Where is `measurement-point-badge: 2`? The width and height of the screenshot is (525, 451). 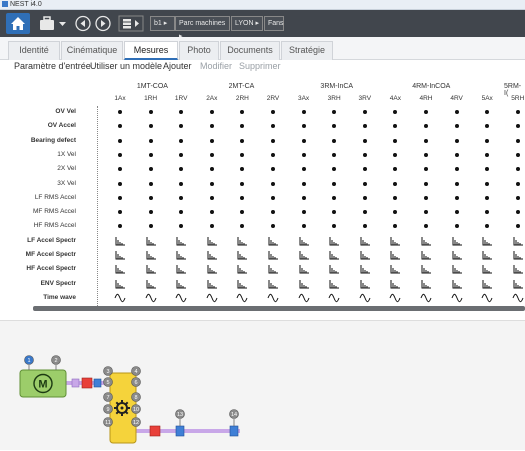 measurement-point-badge: 2 is located at coordinates (56, 360).